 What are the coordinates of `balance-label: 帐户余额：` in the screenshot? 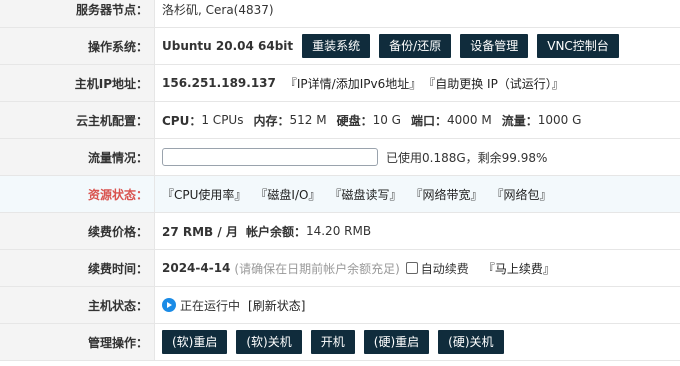 It's located at (275, 231).